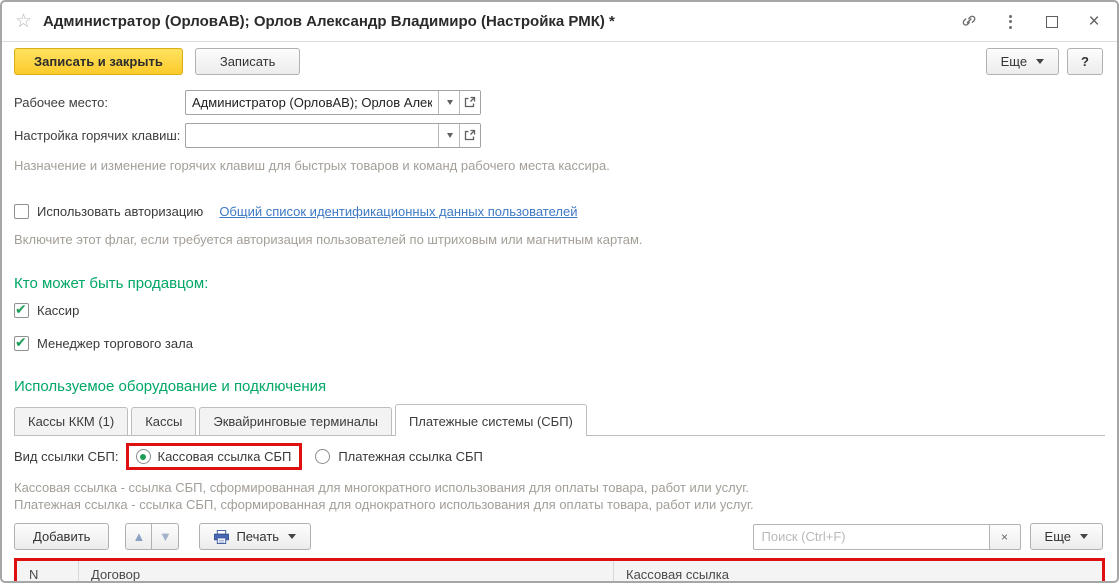 The height and width of the screenshot is (583, 1119). What do you see at coordinates (469, 102) in the screenshot?
I see `workplace-open-button` at bounding box center [469, 102].